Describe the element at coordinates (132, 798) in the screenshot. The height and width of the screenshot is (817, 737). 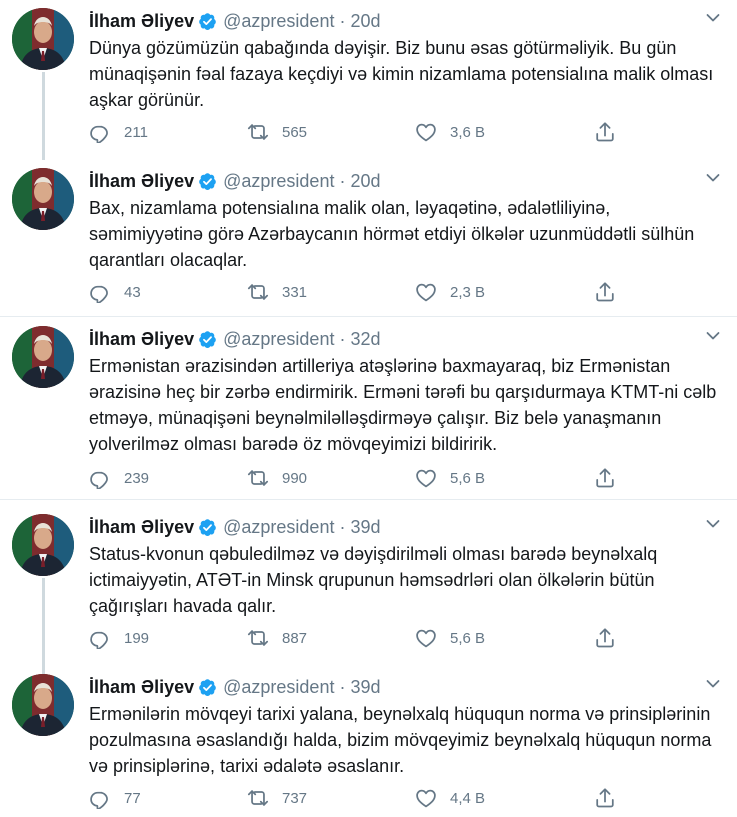
I see `reply-count: 77` at that location.